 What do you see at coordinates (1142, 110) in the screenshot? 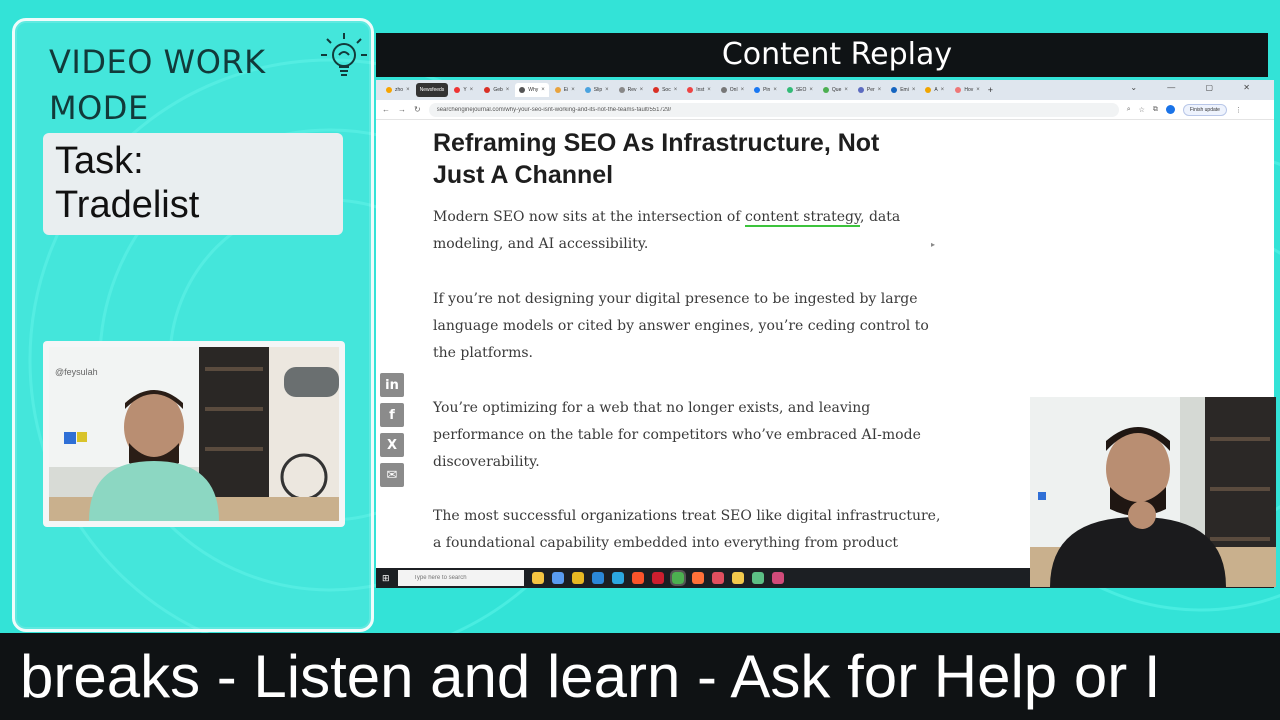
I see `bookmark-star-icon: ☆` at bounding box center [1142, 110].